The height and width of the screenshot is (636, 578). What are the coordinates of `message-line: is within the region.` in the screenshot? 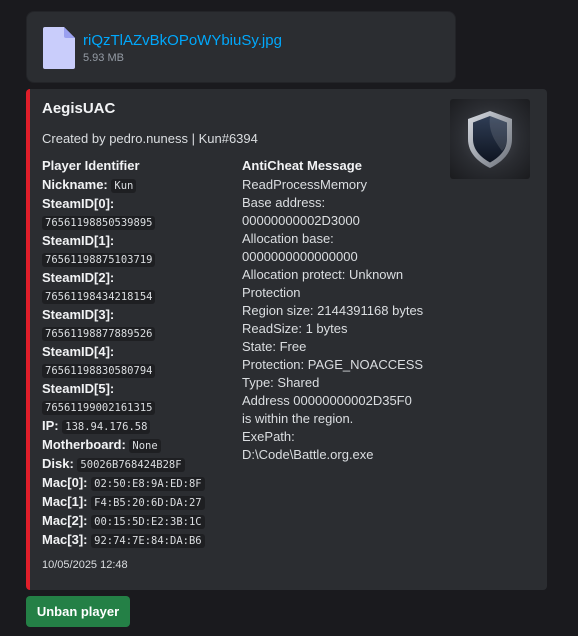 It's located at (298, 418).